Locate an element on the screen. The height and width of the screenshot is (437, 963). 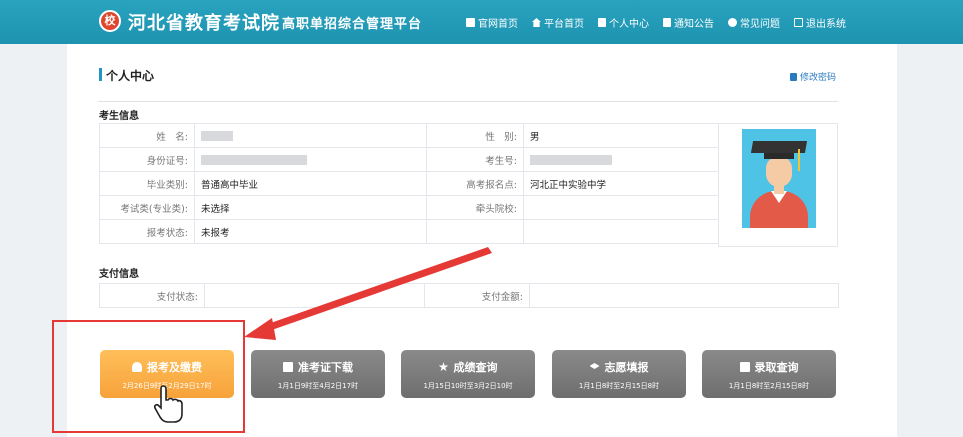
annotation-arrow is located at coordinates (368, 293).